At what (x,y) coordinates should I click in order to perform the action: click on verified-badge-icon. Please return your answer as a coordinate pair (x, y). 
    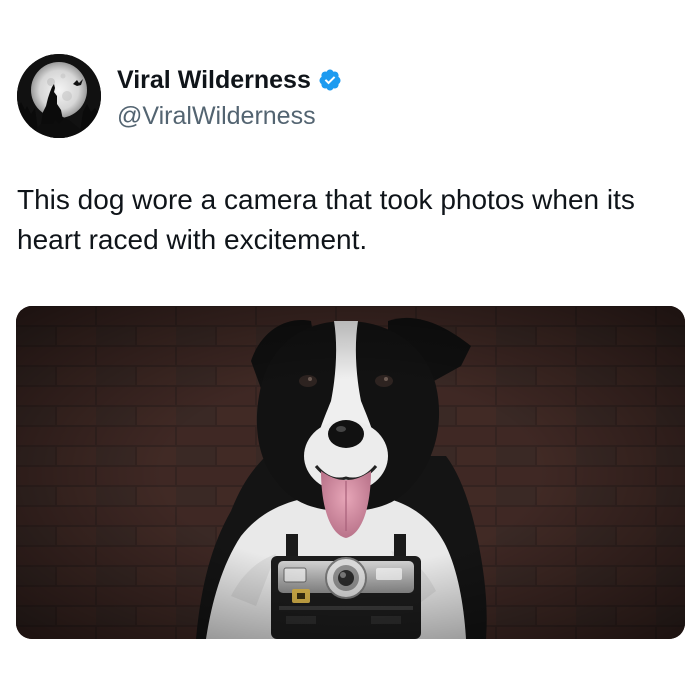
    Looking at the image, I should click on (330, 80).